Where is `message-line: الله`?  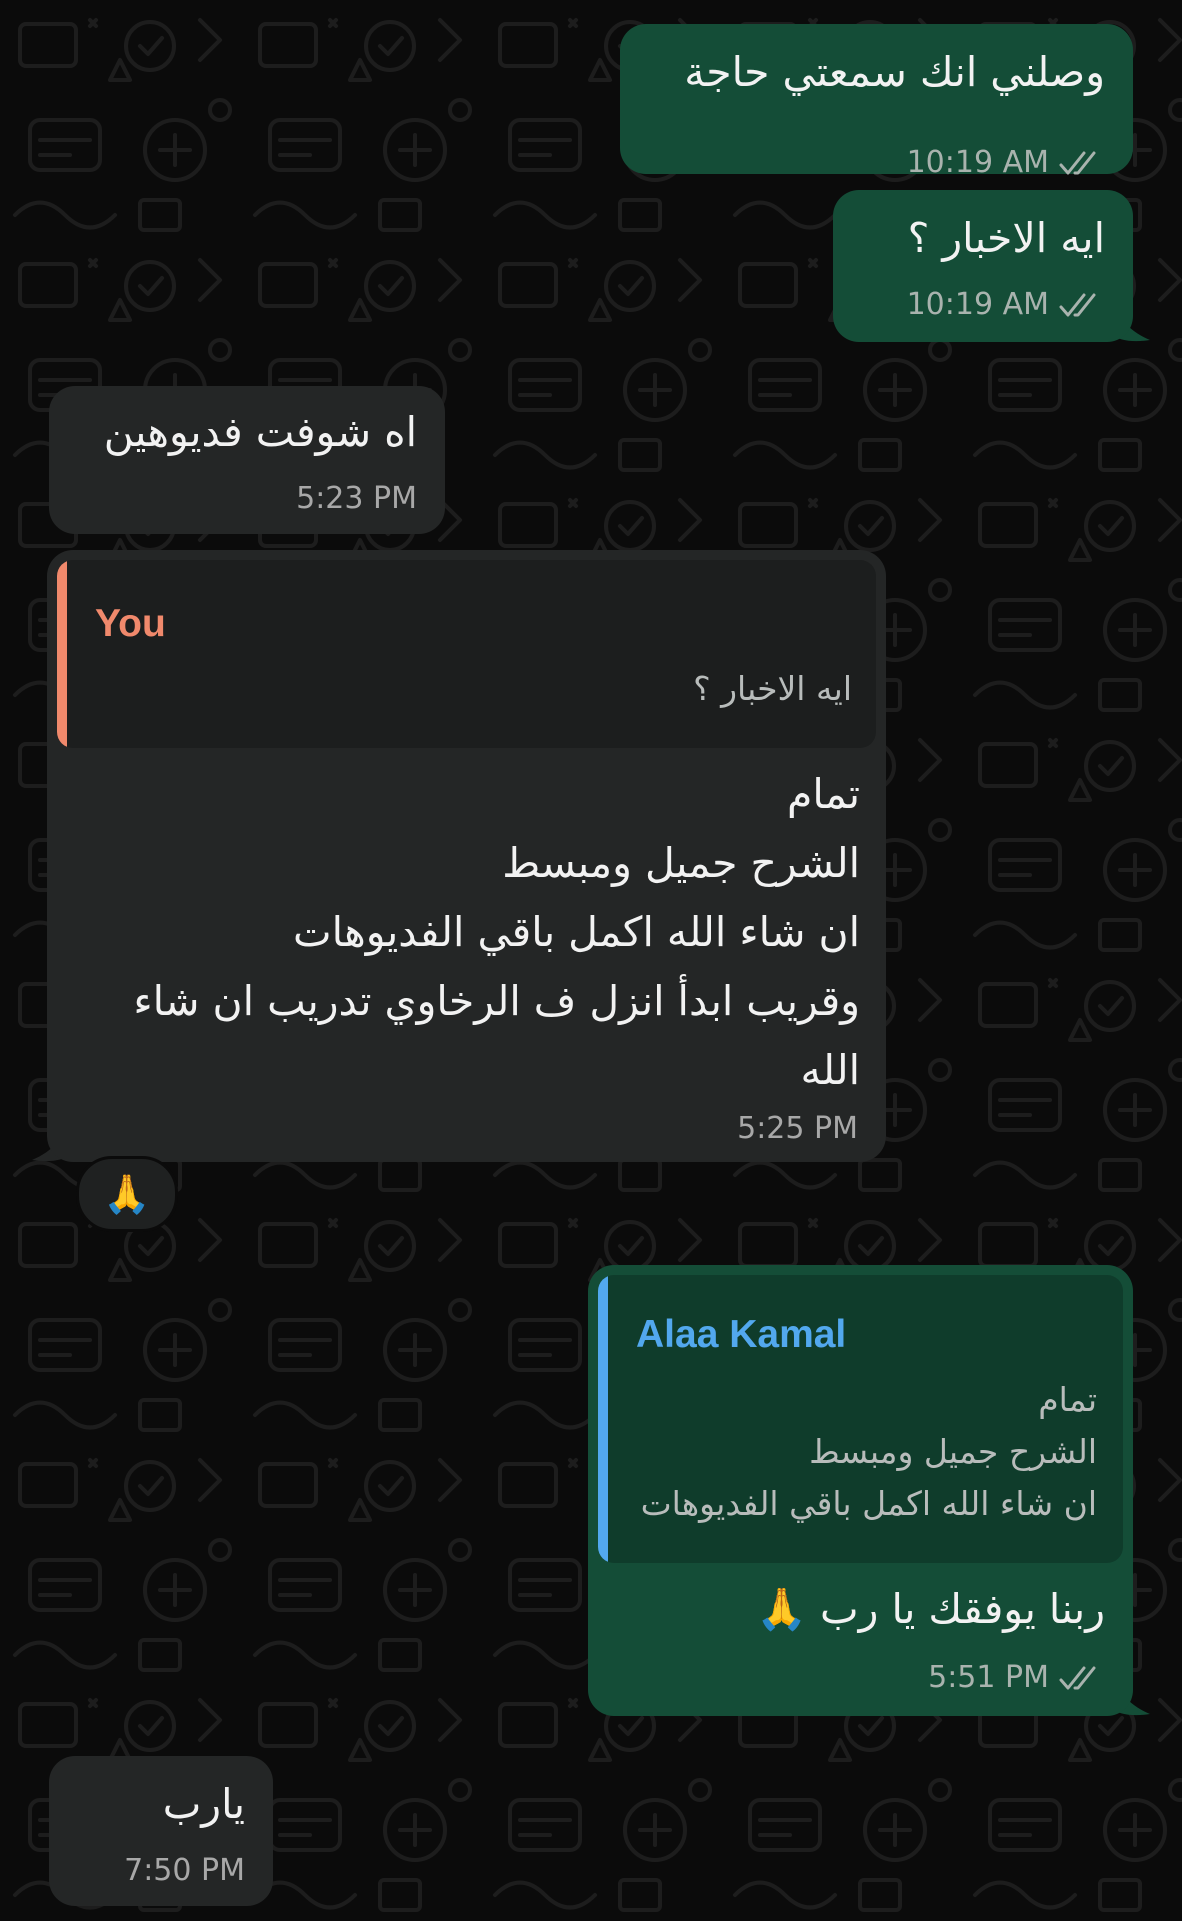 message-line: الله is located at coordinates (830, 1070).